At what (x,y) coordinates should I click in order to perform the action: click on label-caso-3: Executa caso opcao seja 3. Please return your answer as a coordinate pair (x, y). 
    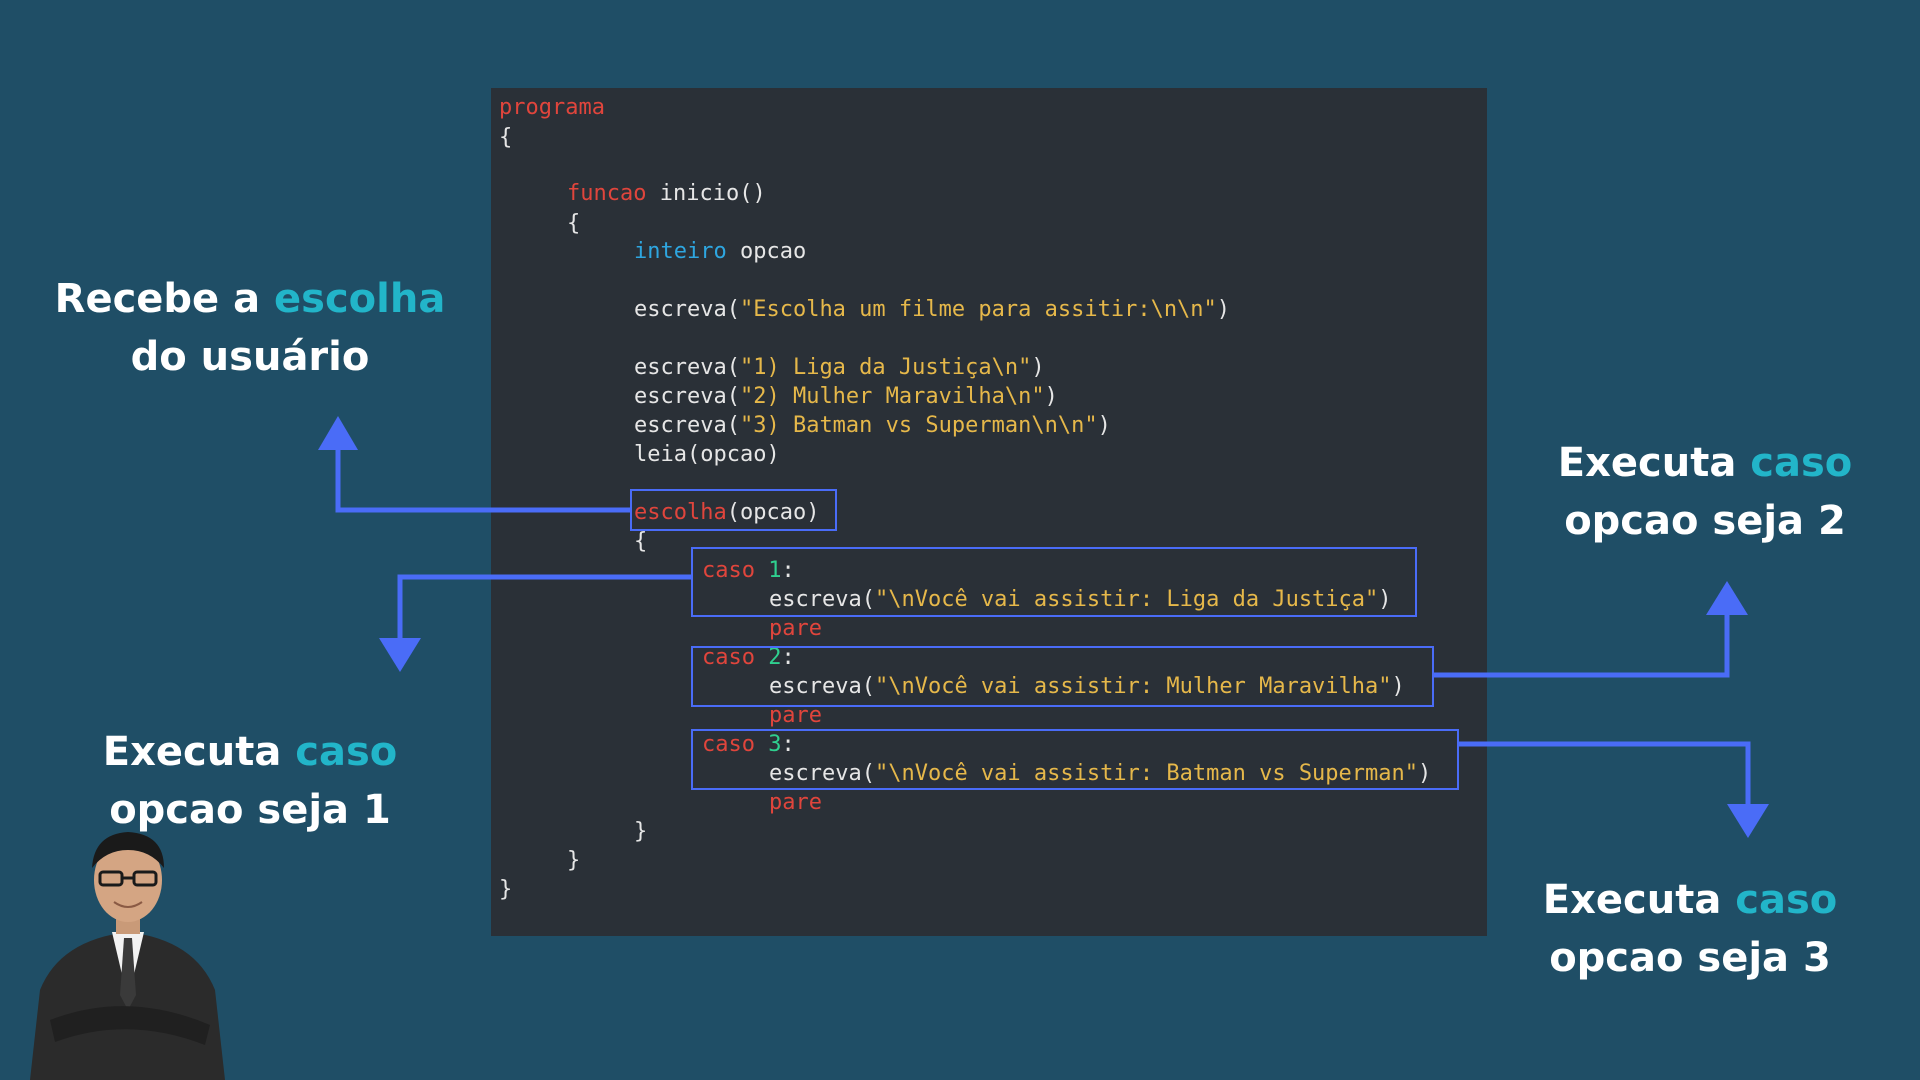
    Looking at the image, I should click on (1690, 929).